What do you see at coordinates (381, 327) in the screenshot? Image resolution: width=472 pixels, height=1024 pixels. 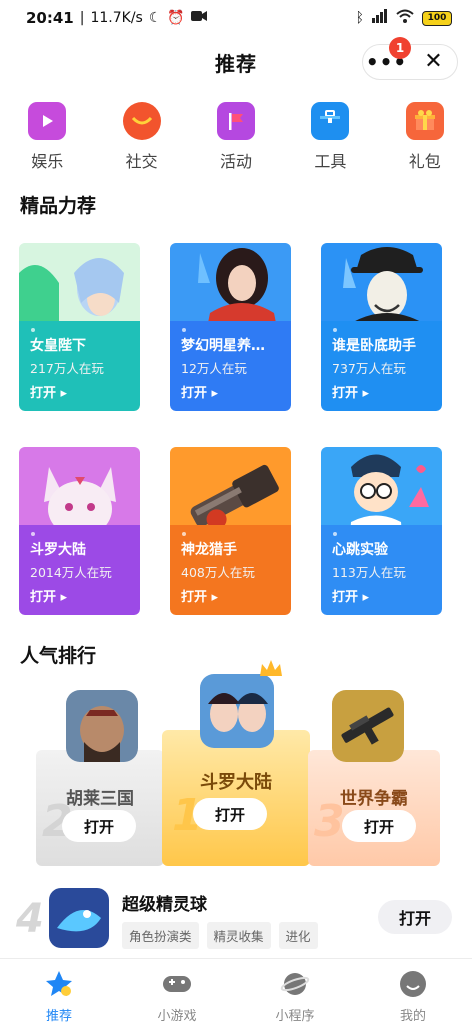 I see `game-card: 谁是卧底助手 737万人在玩 打开 ▸` at bounding box center [381, 327].